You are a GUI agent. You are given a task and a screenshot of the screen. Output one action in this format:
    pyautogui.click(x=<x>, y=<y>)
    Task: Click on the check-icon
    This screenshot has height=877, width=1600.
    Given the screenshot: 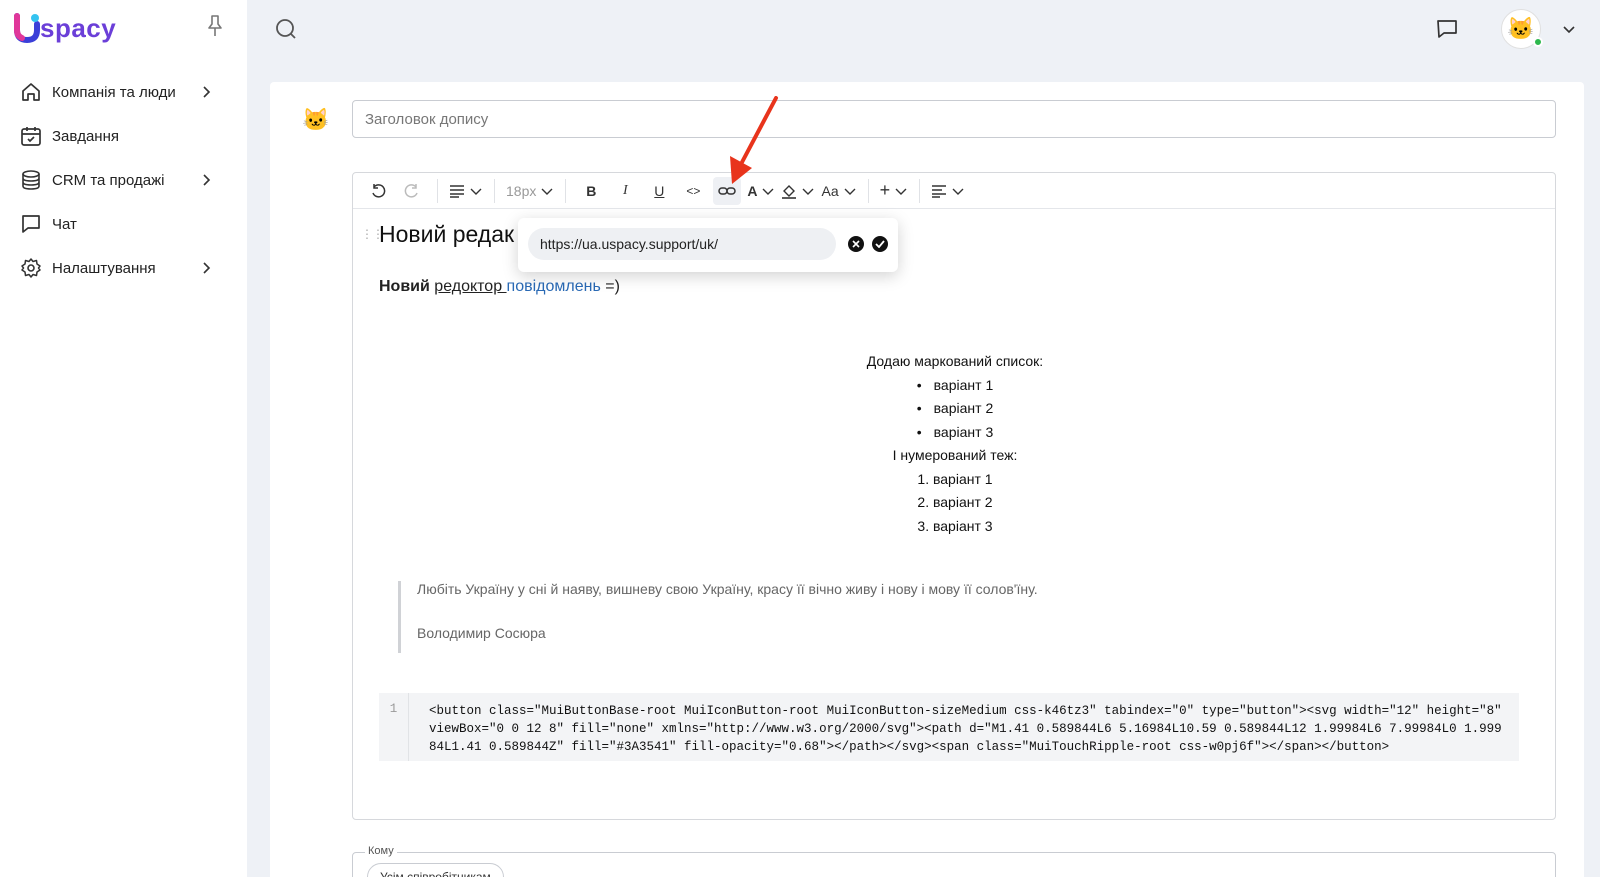 What is the action you would take?
    pyautogui.click(x=880, y=244)
    